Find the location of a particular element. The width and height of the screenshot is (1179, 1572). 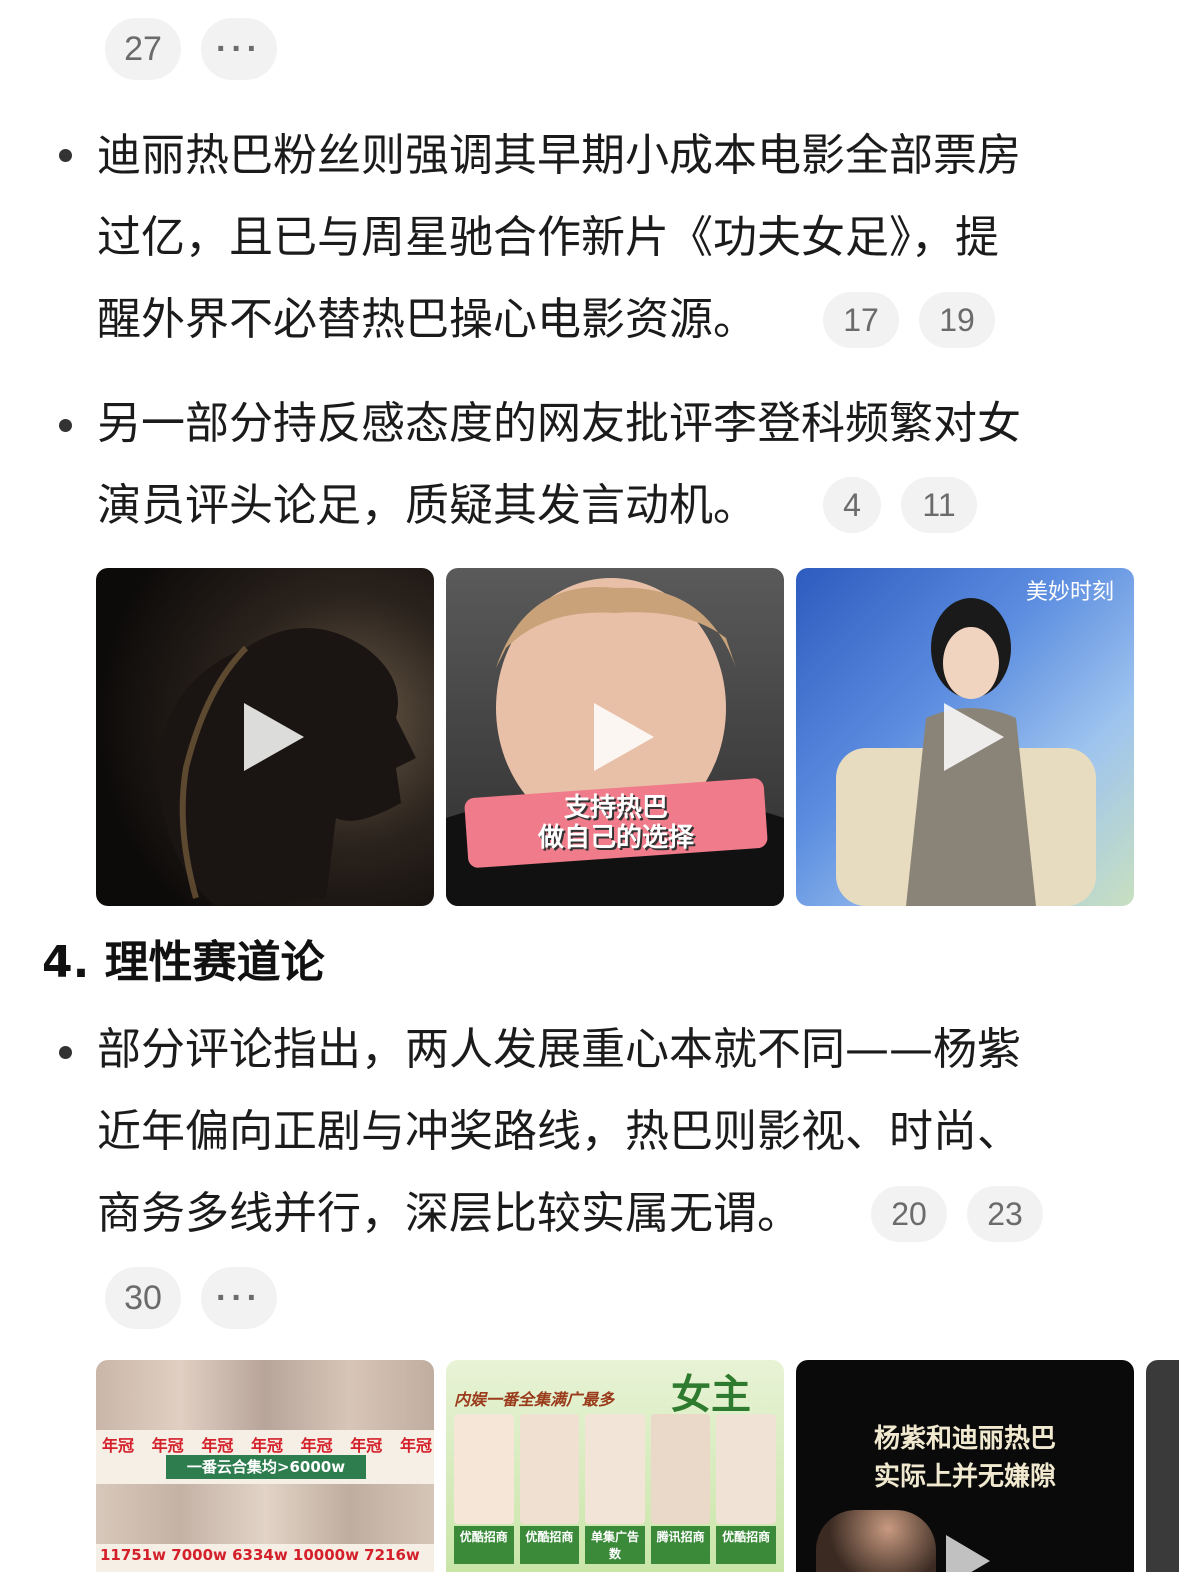

bullet-3-line-1: 部分评论指出，两人发展重心本就不同——杨紫 is located at coordinates (559, 1049).